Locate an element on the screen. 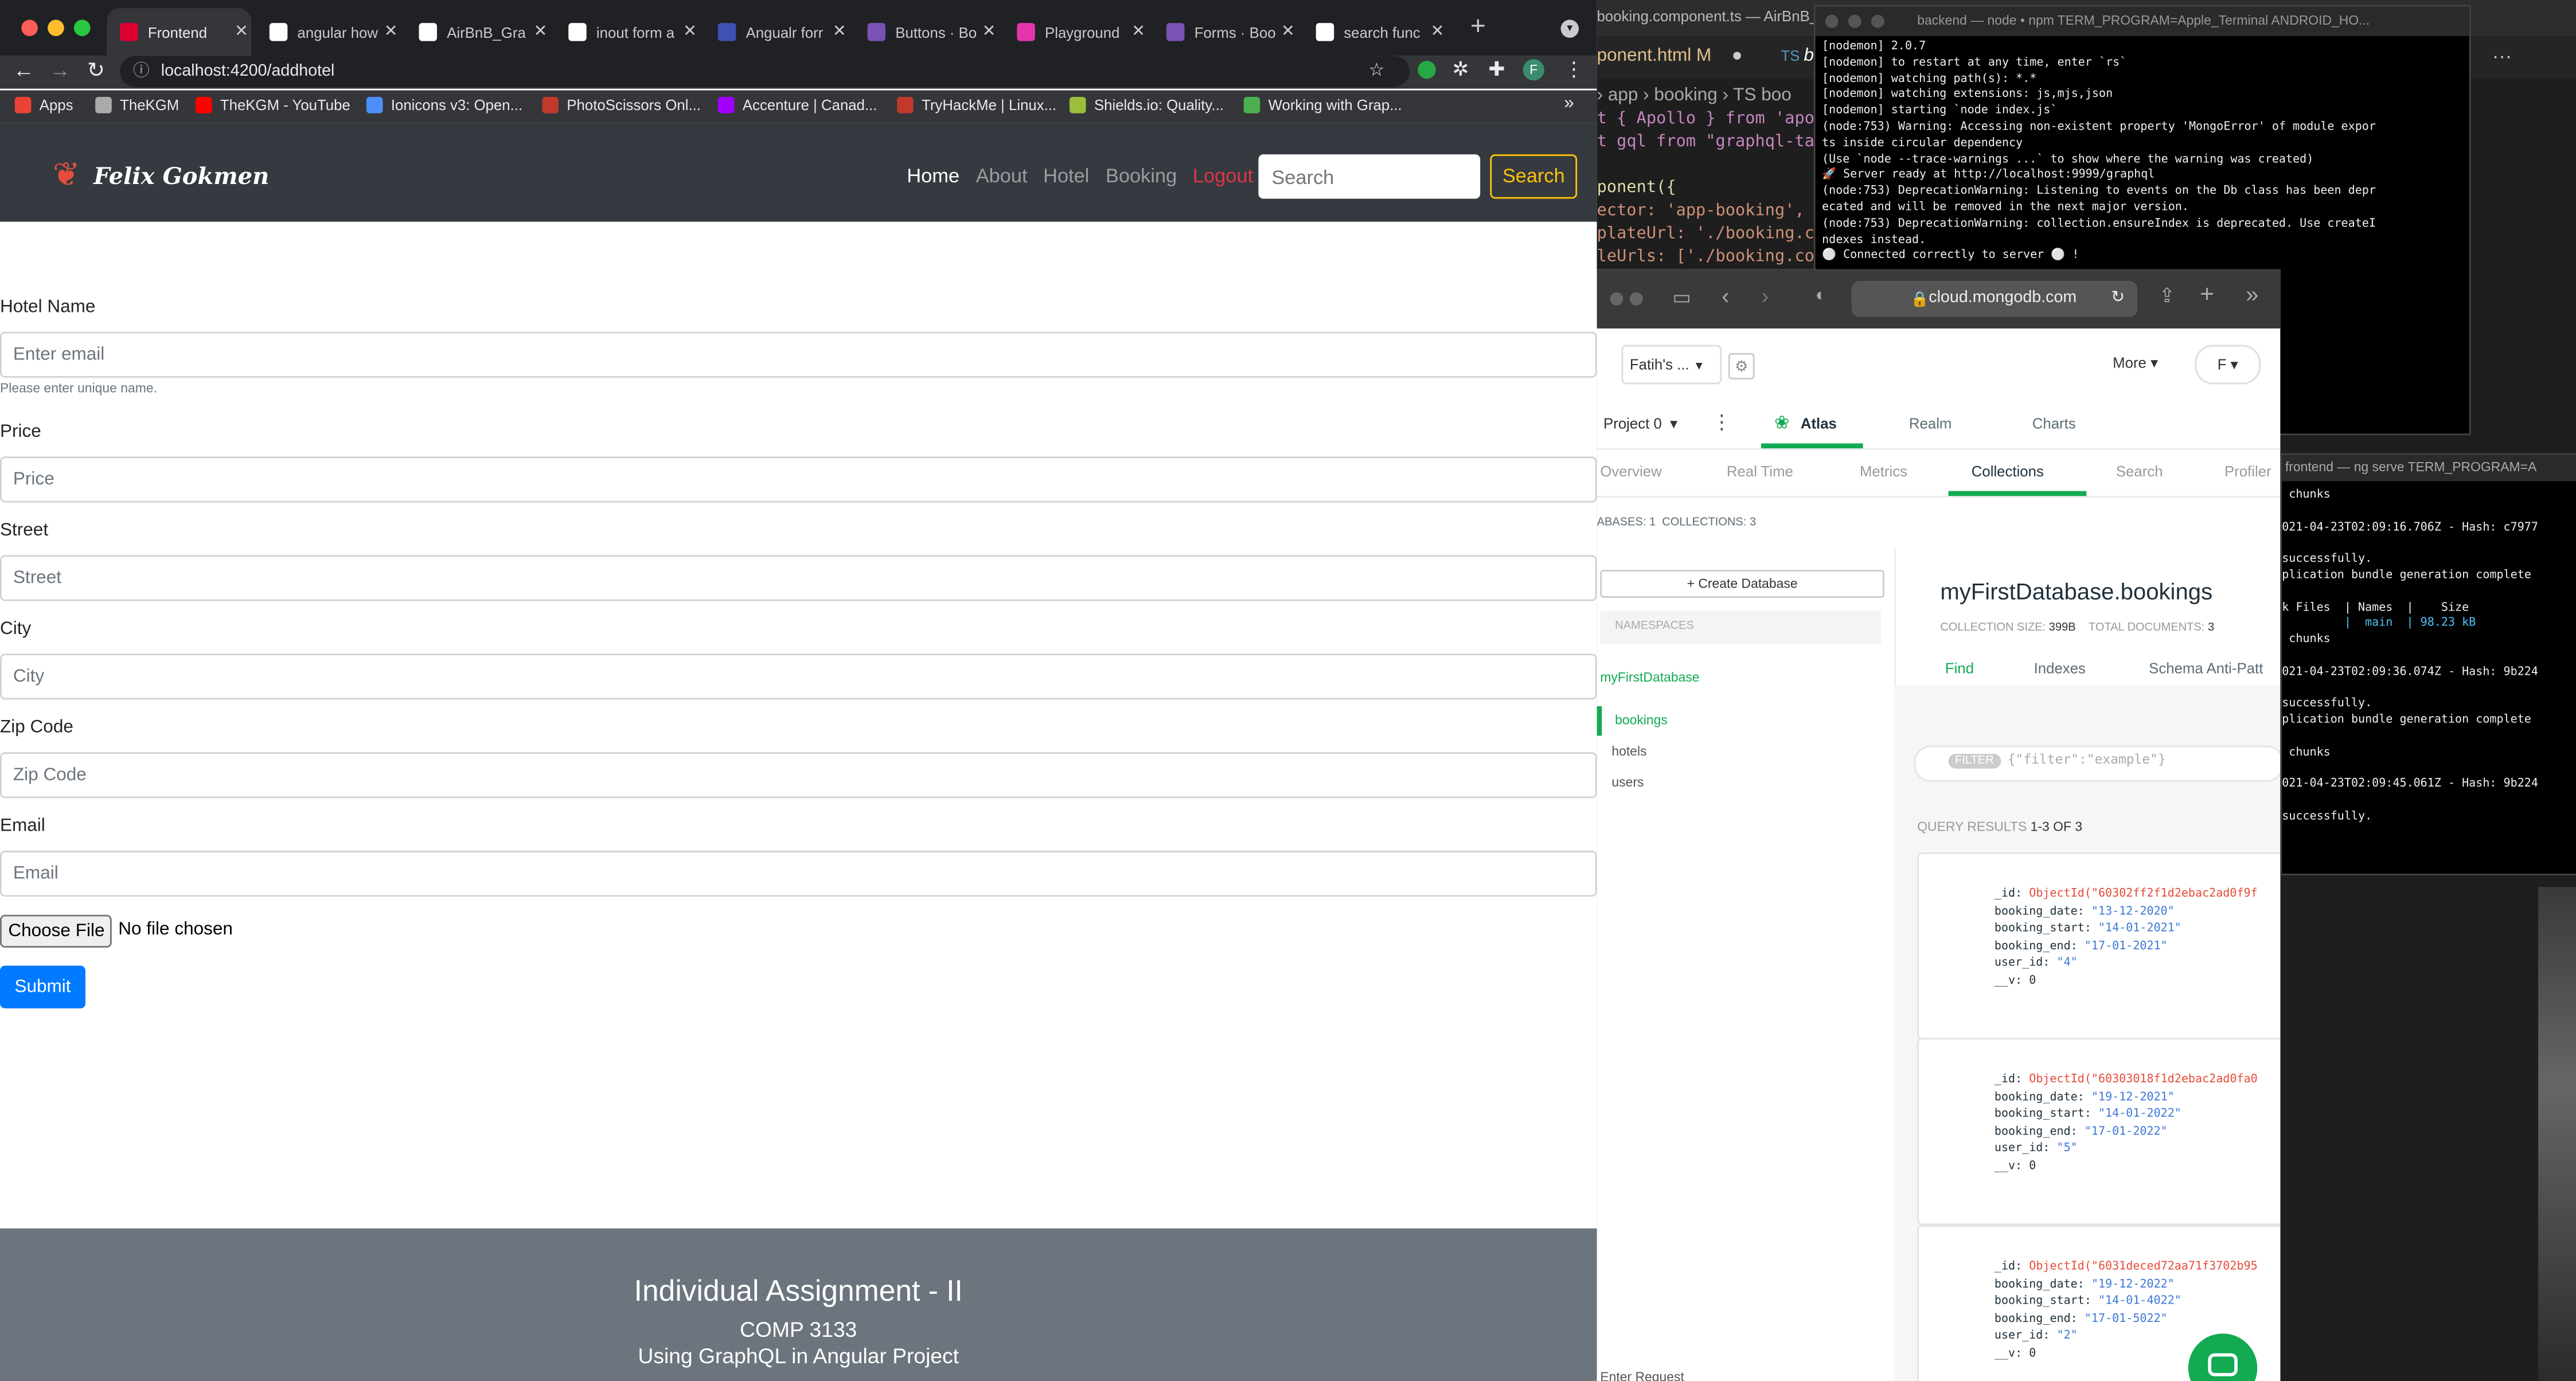 This screenshot has height=1381, width=2576. browser-tab: angular how ✕ is located at coordinates (329, 32).